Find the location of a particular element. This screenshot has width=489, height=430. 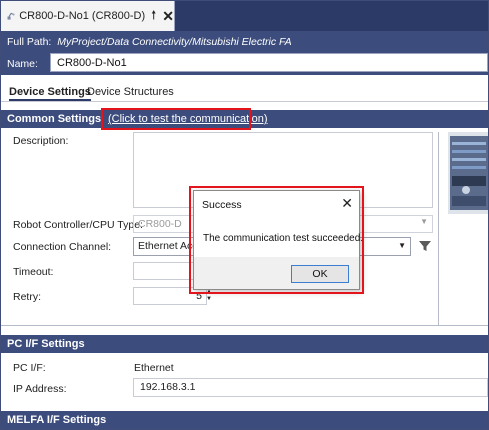

ip-address-label: IP Address: is located at coordinates (40, 389).